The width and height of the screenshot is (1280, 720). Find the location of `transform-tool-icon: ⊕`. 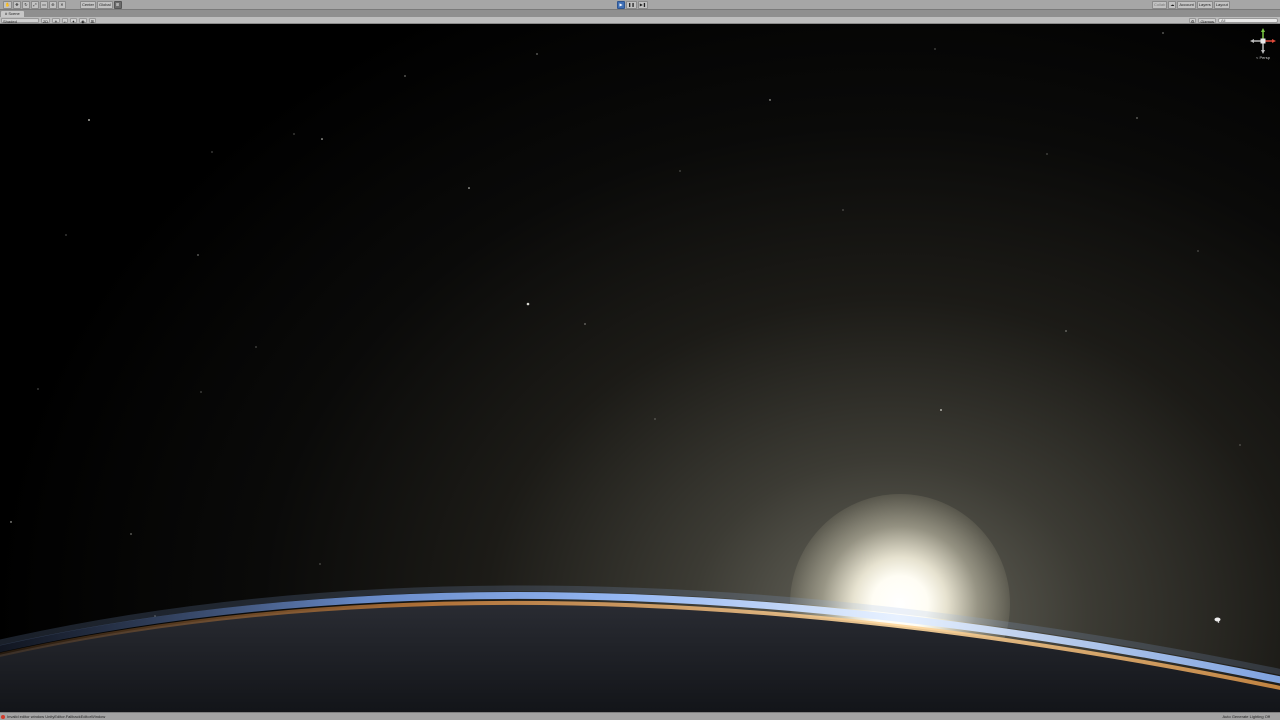

transform-tool-icon: ⊕ is located at coordinates (52, 5).